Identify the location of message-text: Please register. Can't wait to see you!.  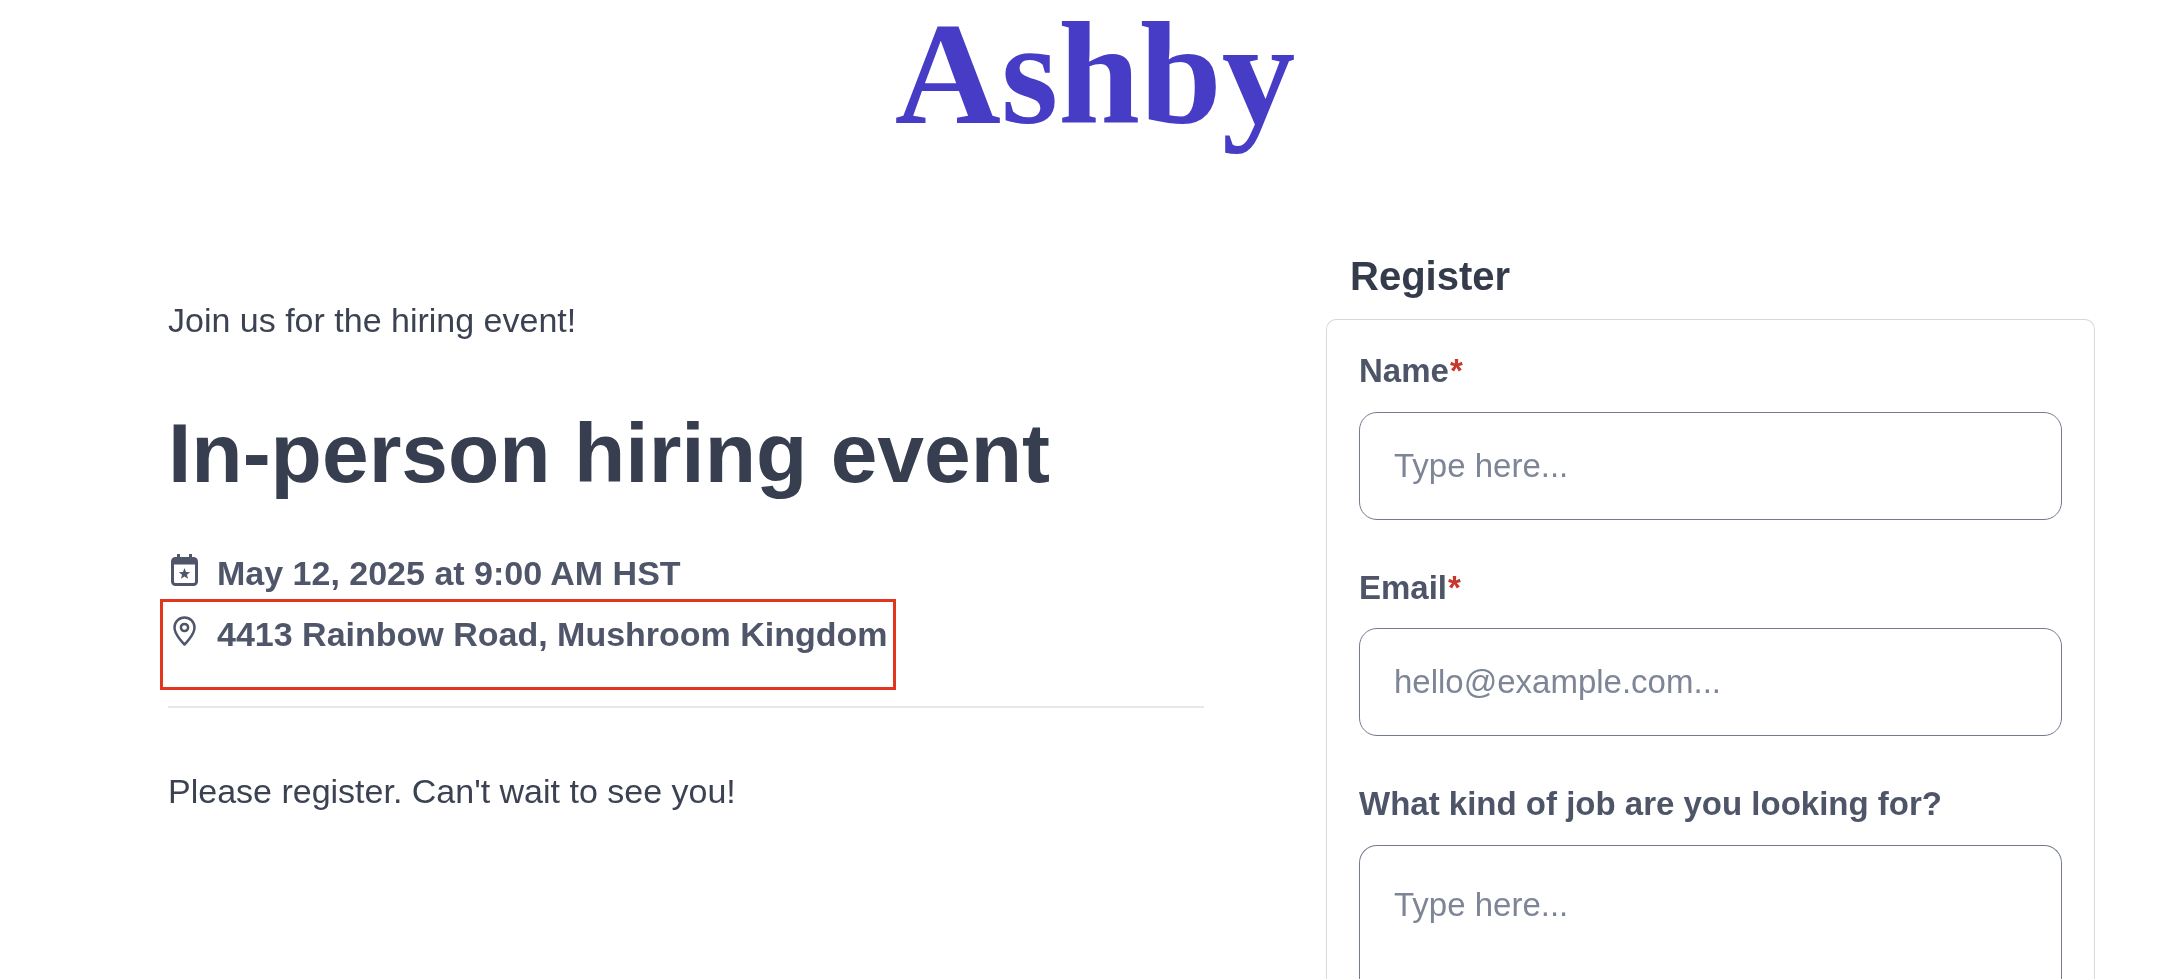
(452, 791).